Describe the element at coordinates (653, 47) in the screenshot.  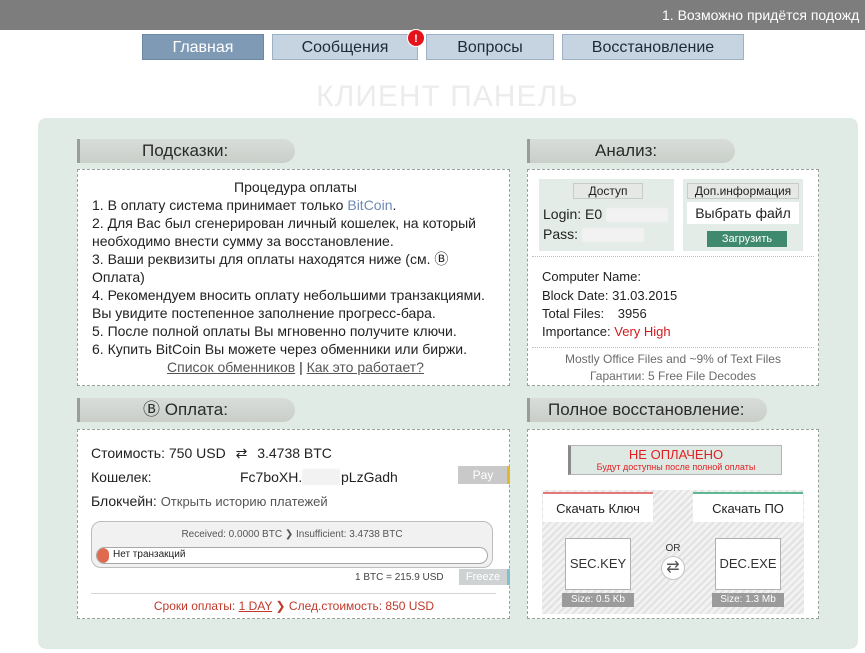
I see `nav-recovery: Восстановление` at that location.